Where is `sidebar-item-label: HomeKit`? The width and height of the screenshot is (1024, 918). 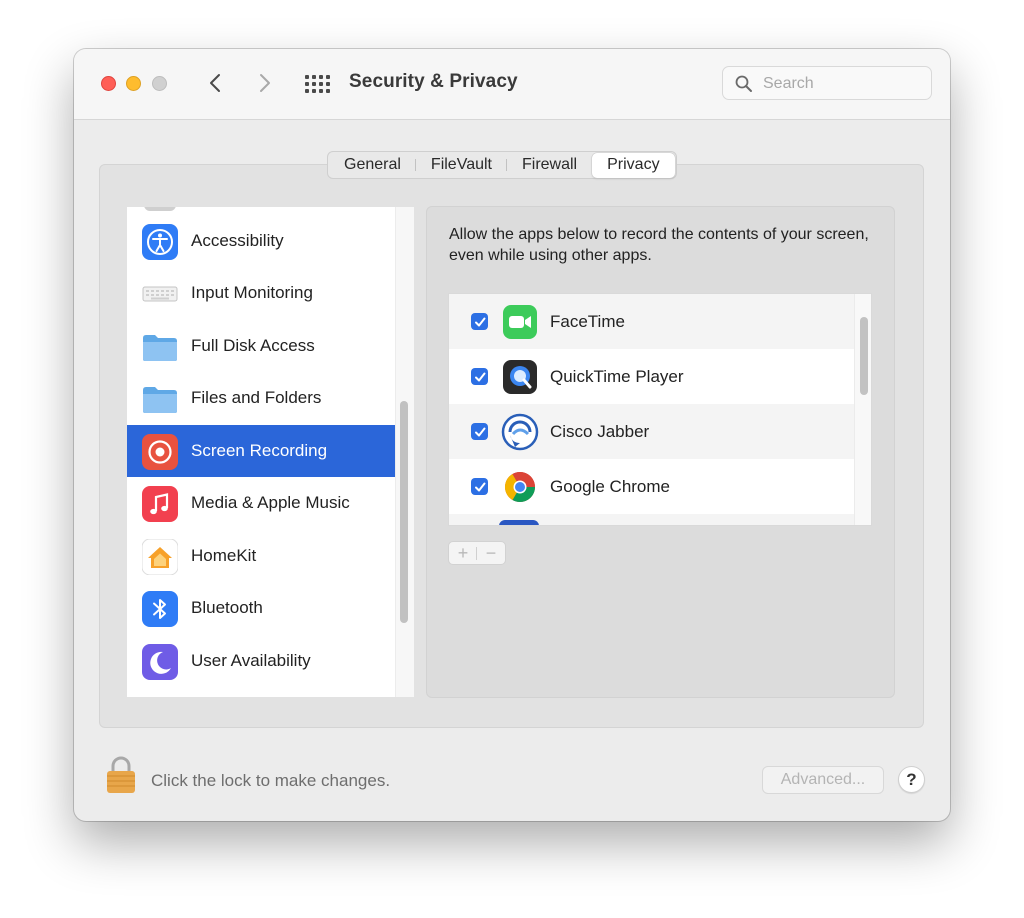 sidebar-item-label: HomeKit is located at coordinates (224, 555).